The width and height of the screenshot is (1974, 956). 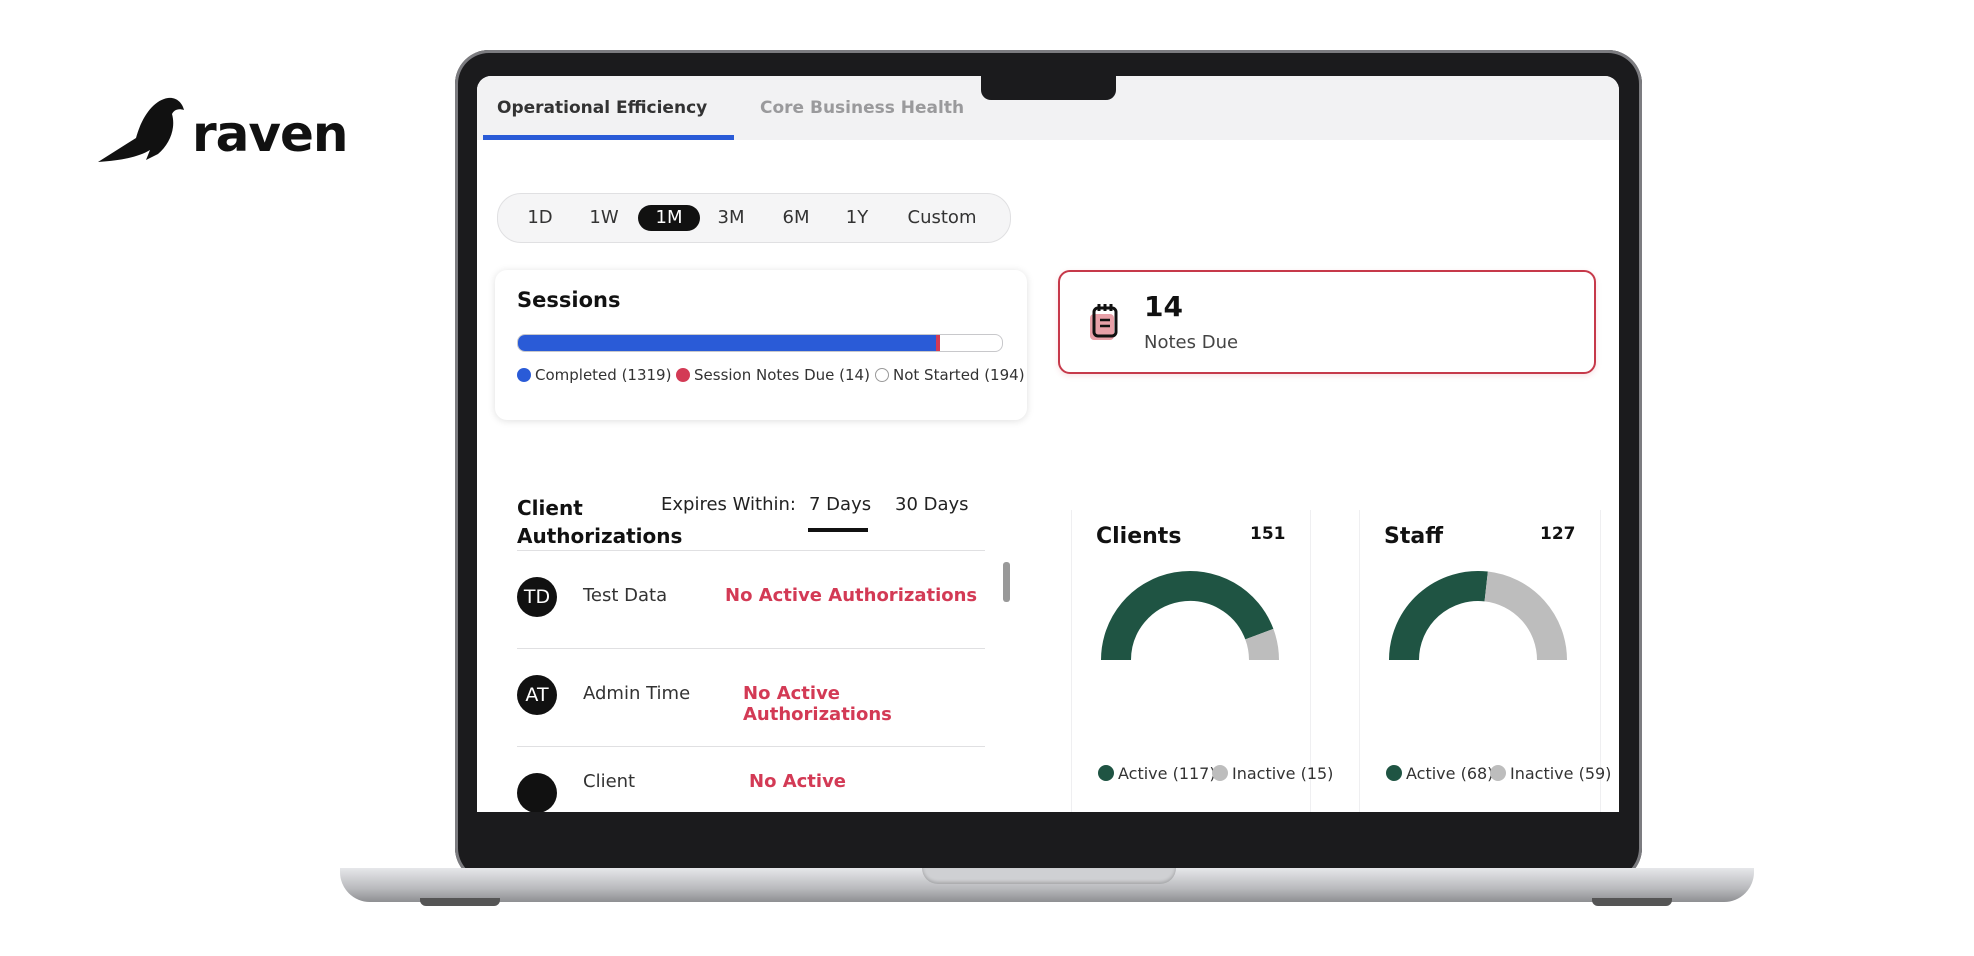 I want to click on tab-operational-efficiency: Operational Efficiency, so click(x=602, y=108).